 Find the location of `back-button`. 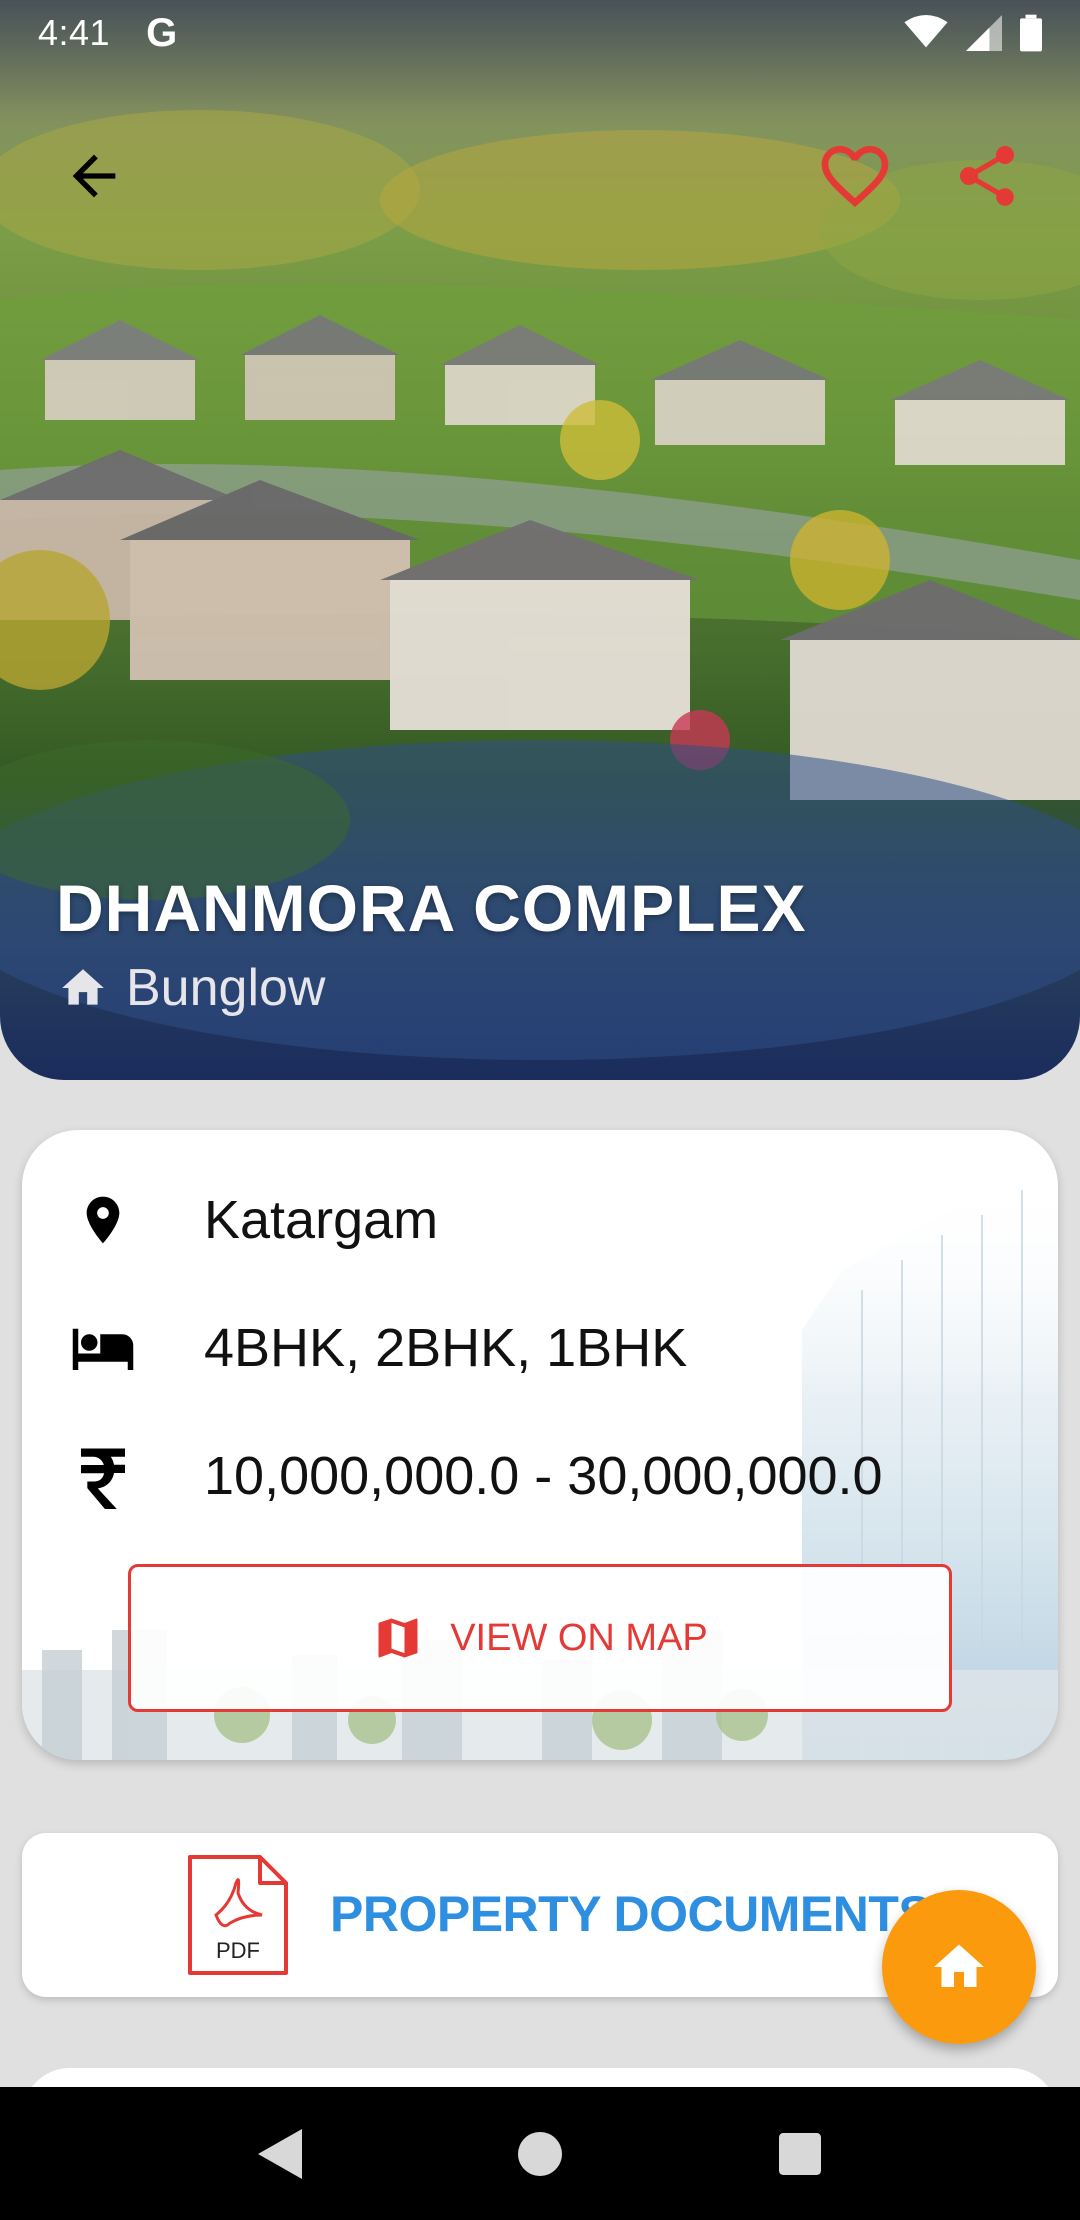

back-button is located at coordinates (94, 176).